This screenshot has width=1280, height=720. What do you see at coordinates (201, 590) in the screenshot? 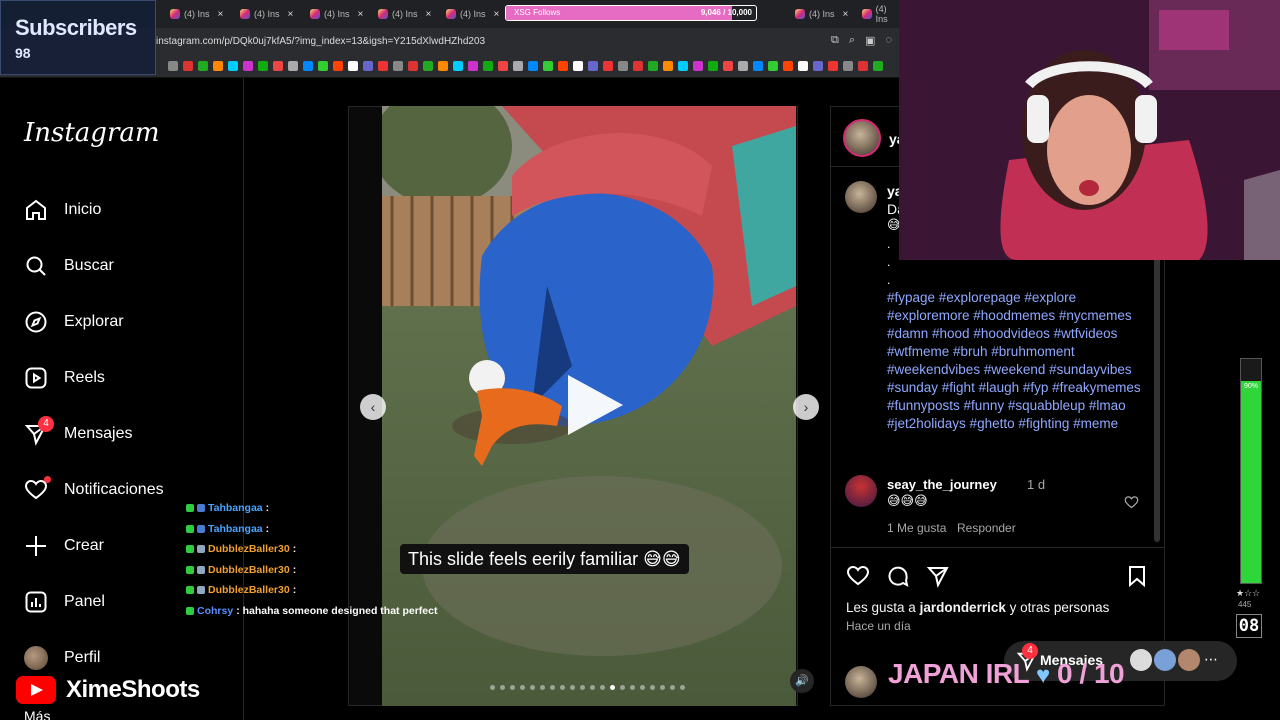
I see `subscriber-badge-icon` at bounding box center [201, 590].